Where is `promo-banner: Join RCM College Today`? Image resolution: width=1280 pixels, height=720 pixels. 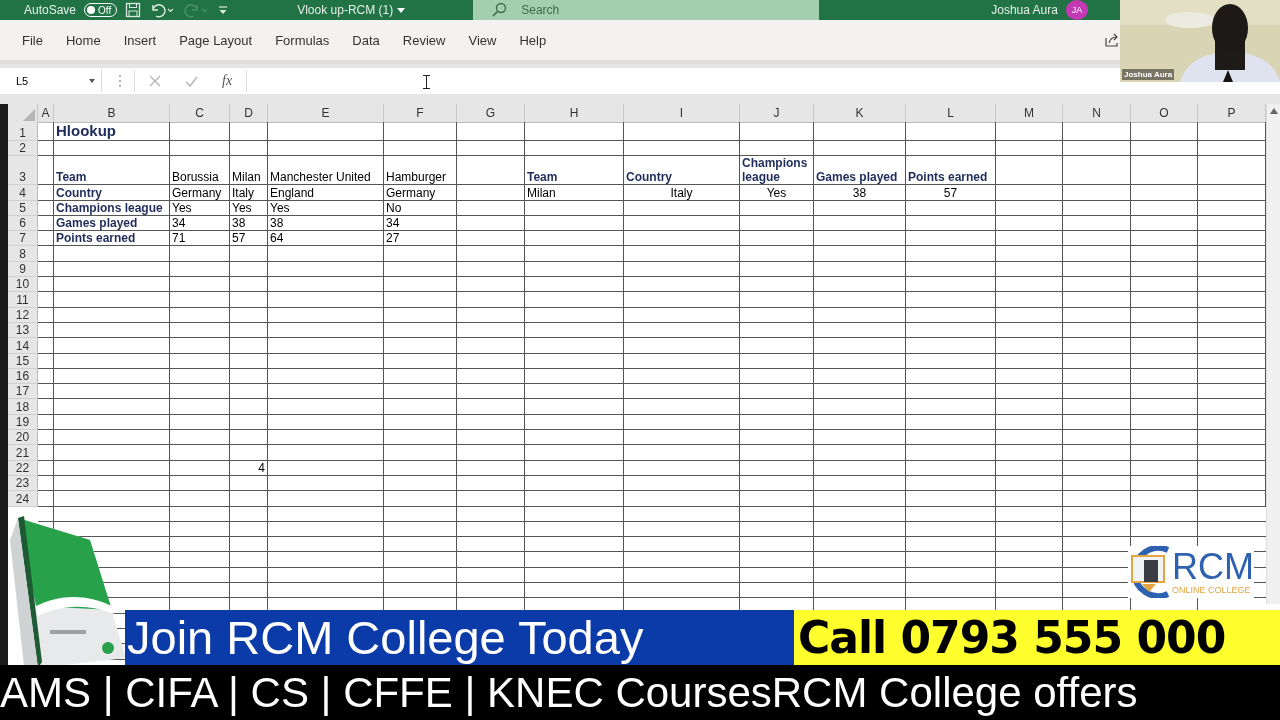 promo-banner: Join RCM College Today is located at coordinates (459, 637).